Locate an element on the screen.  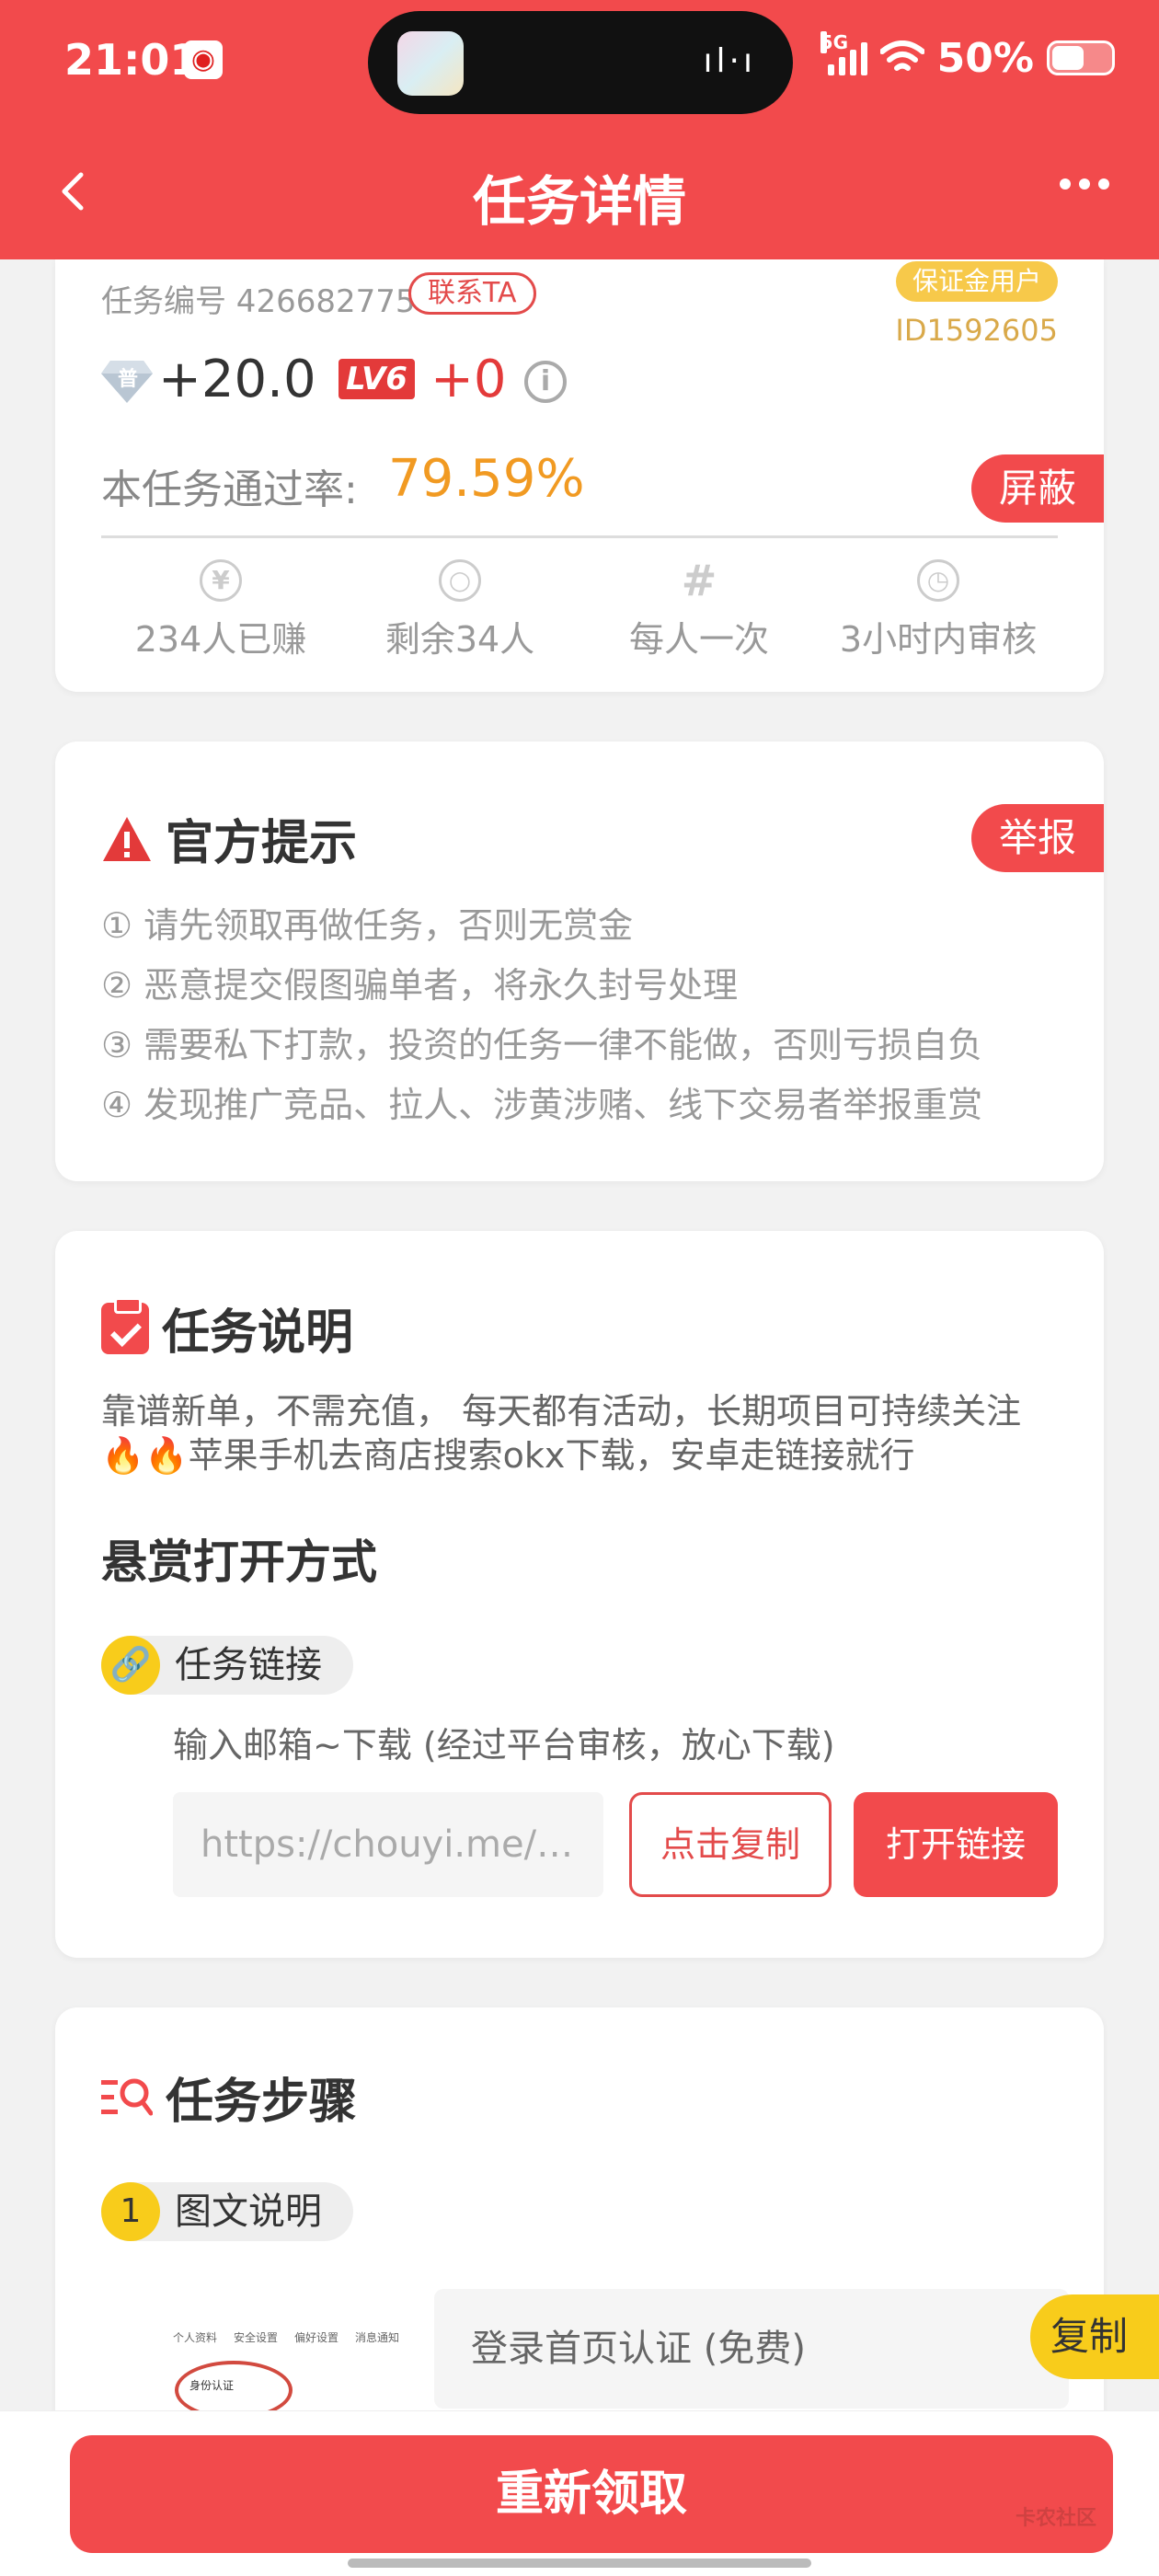
description-title: 任务说明 is located at coordinates (227, 1328).